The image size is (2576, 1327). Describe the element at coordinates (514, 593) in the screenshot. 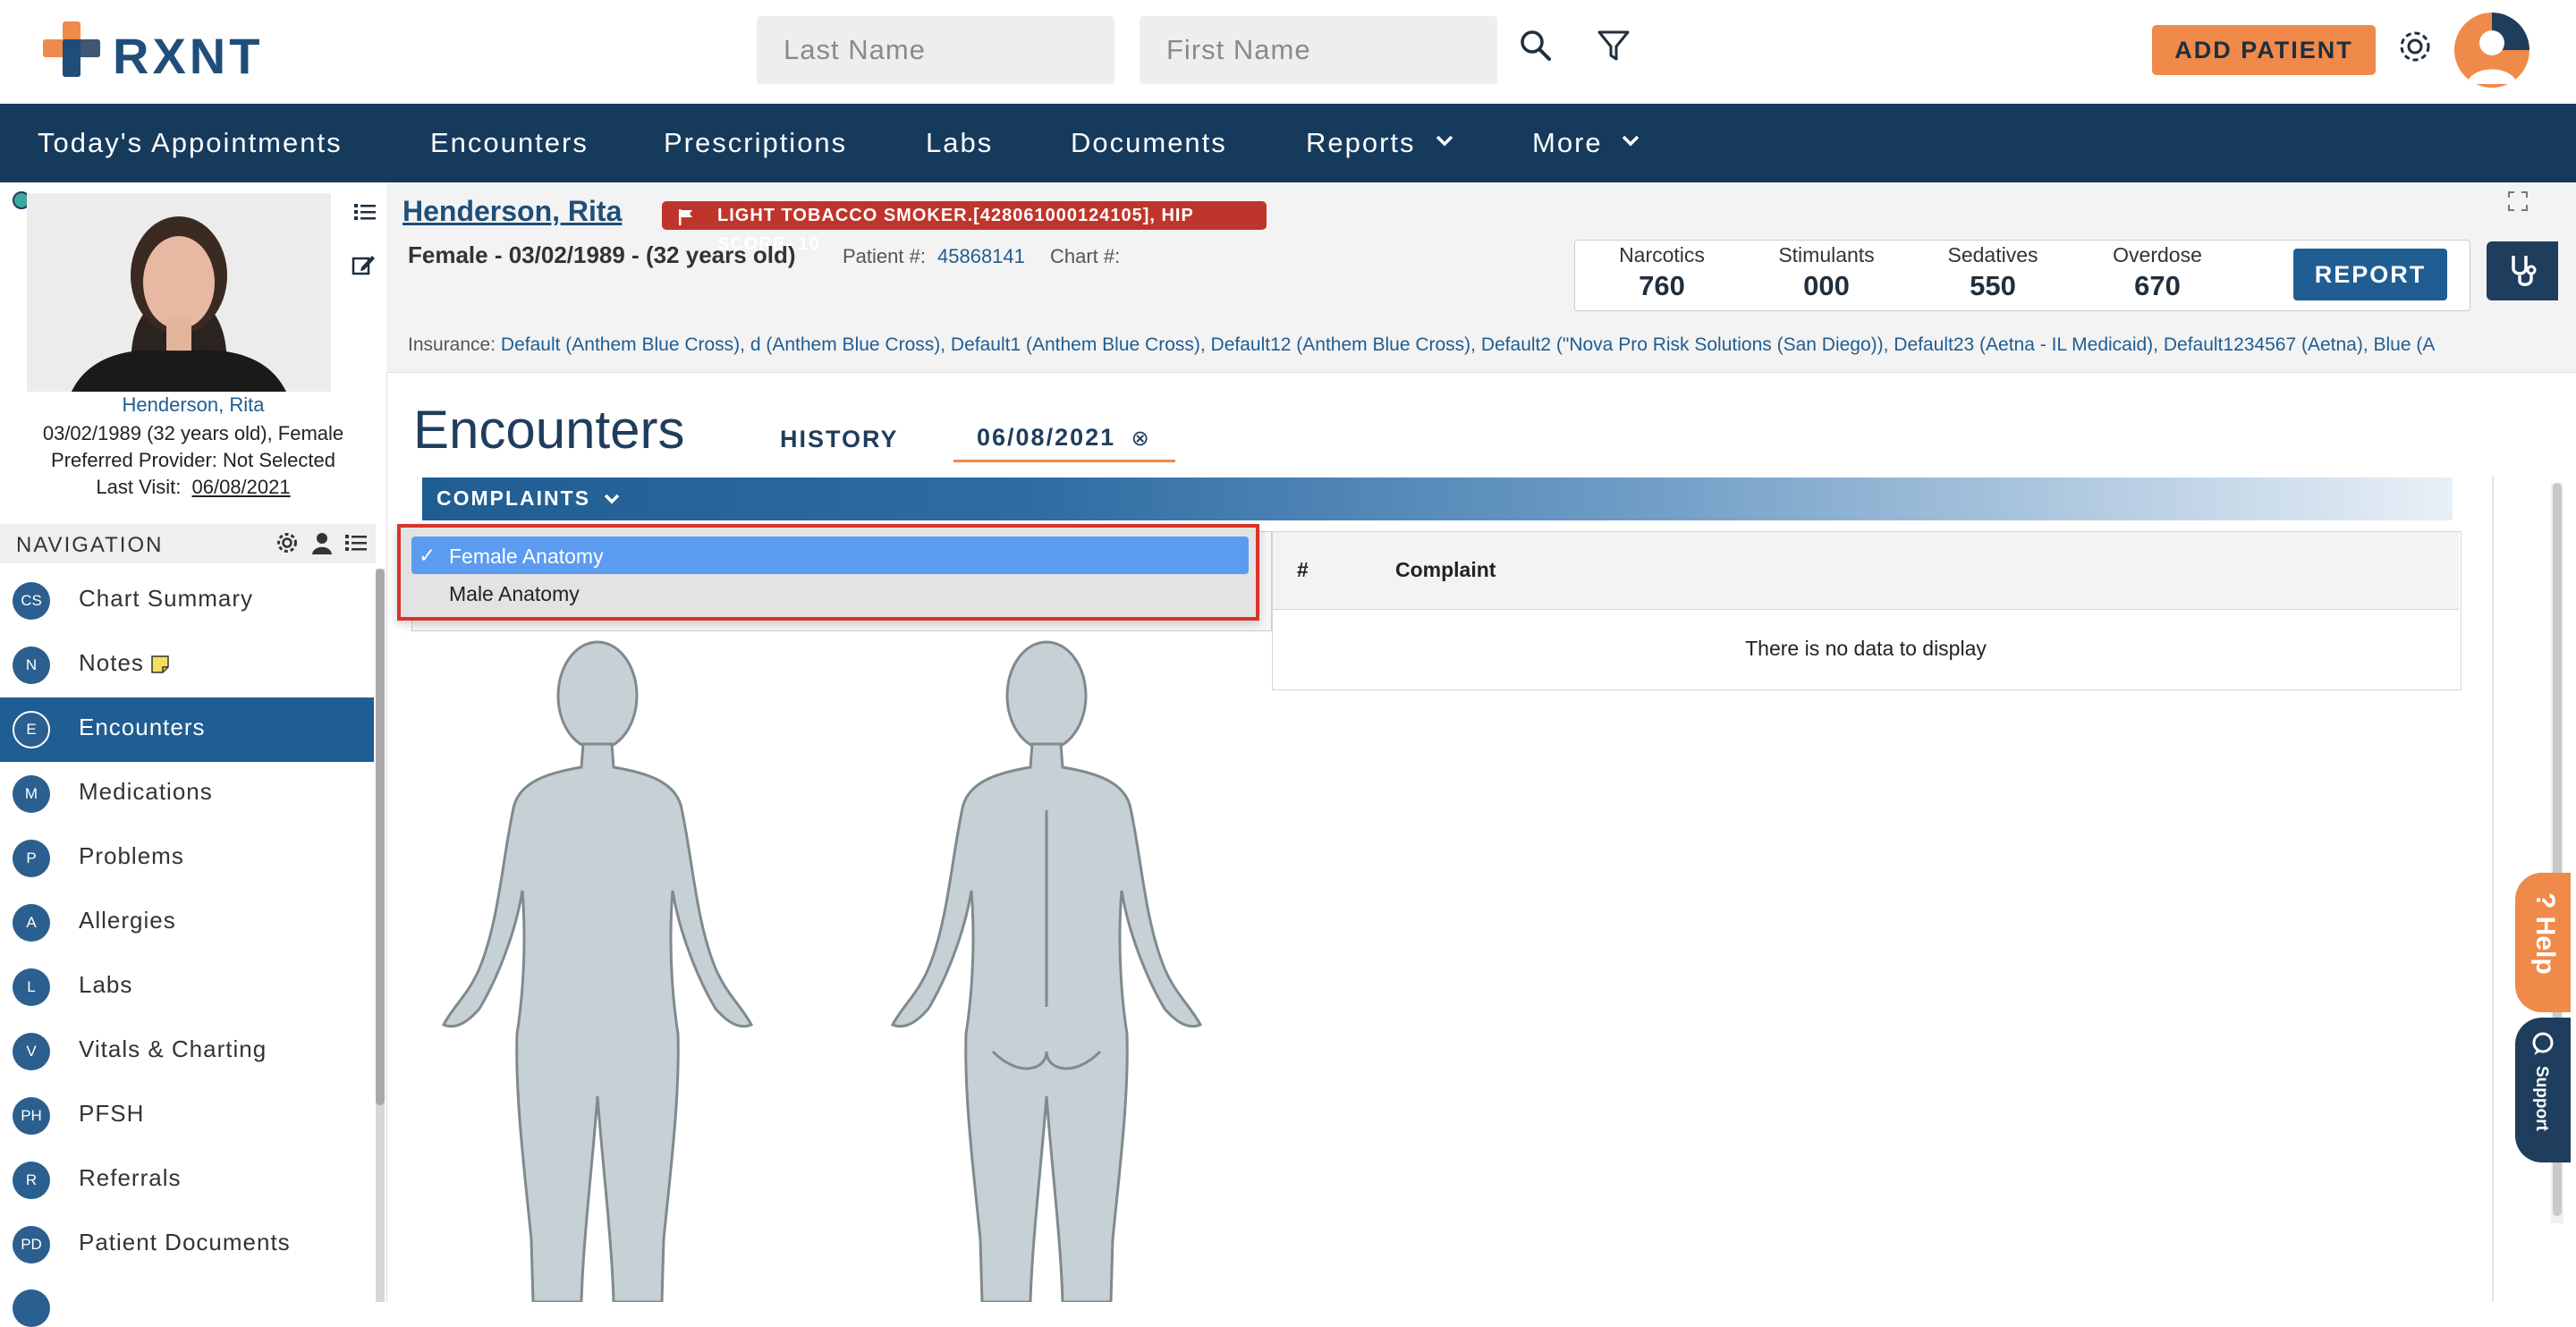

I see `option-label: Male Anatomy` at that location.